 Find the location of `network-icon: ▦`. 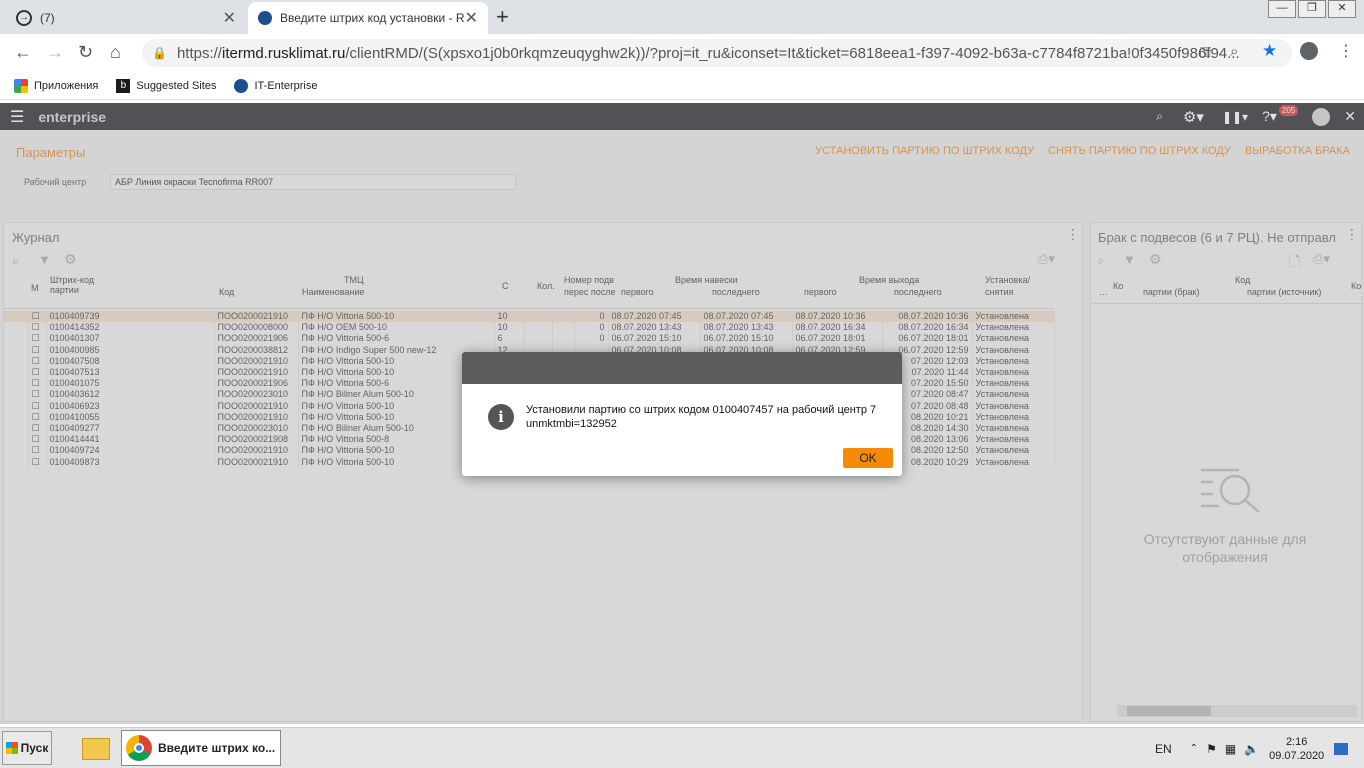

network-icon: ▦ is located at coordinates (1230, 749).